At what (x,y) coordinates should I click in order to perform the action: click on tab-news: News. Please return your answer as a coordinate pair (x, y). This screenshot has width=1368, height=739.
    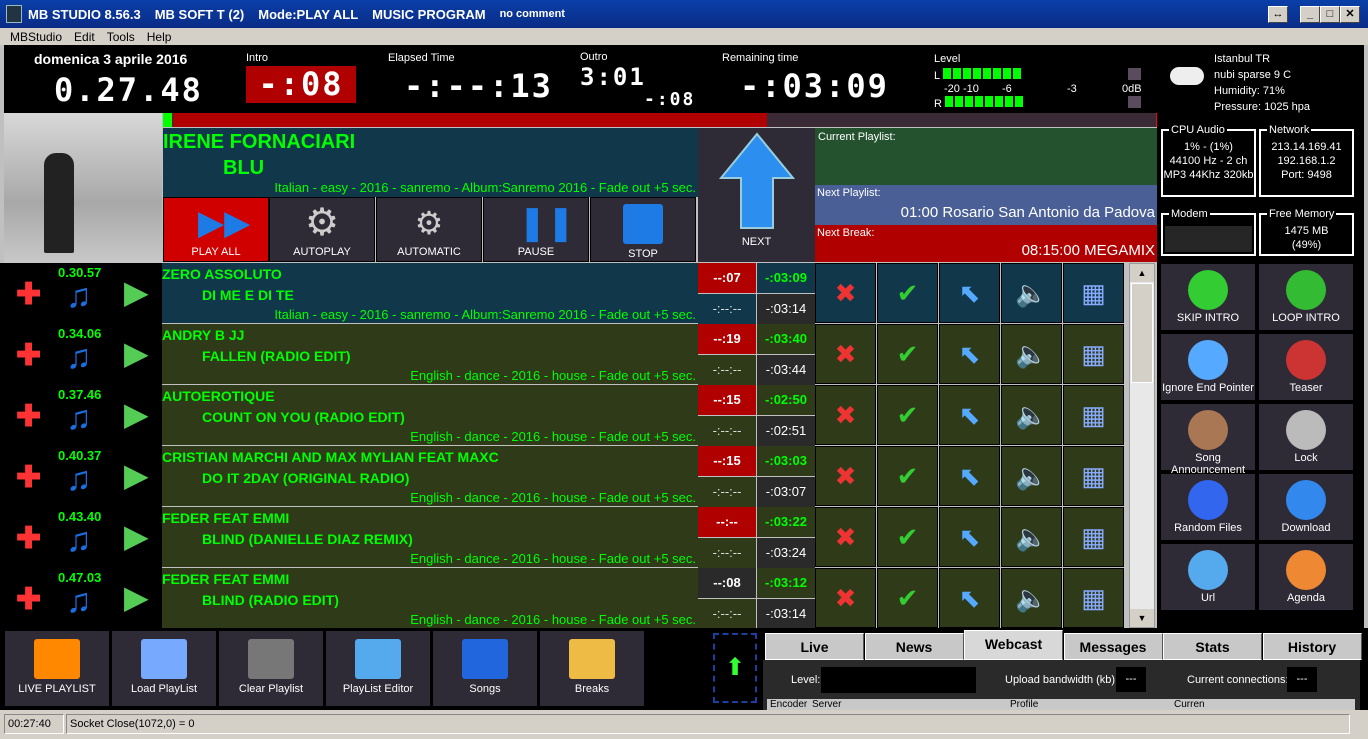
    Looking at the image, I should click on (914, 646).